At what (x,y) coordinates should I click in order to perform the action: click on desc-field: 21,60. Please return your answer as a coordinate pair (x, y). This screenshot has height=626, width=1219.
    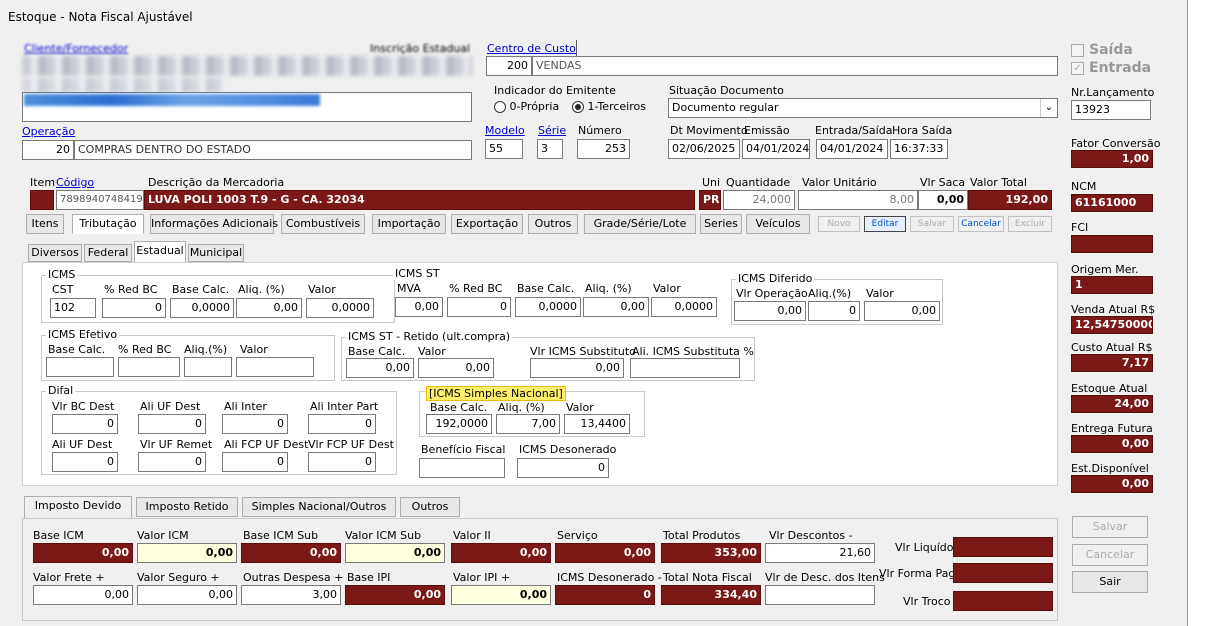
    Looking at the image, I should click on (820, 553).